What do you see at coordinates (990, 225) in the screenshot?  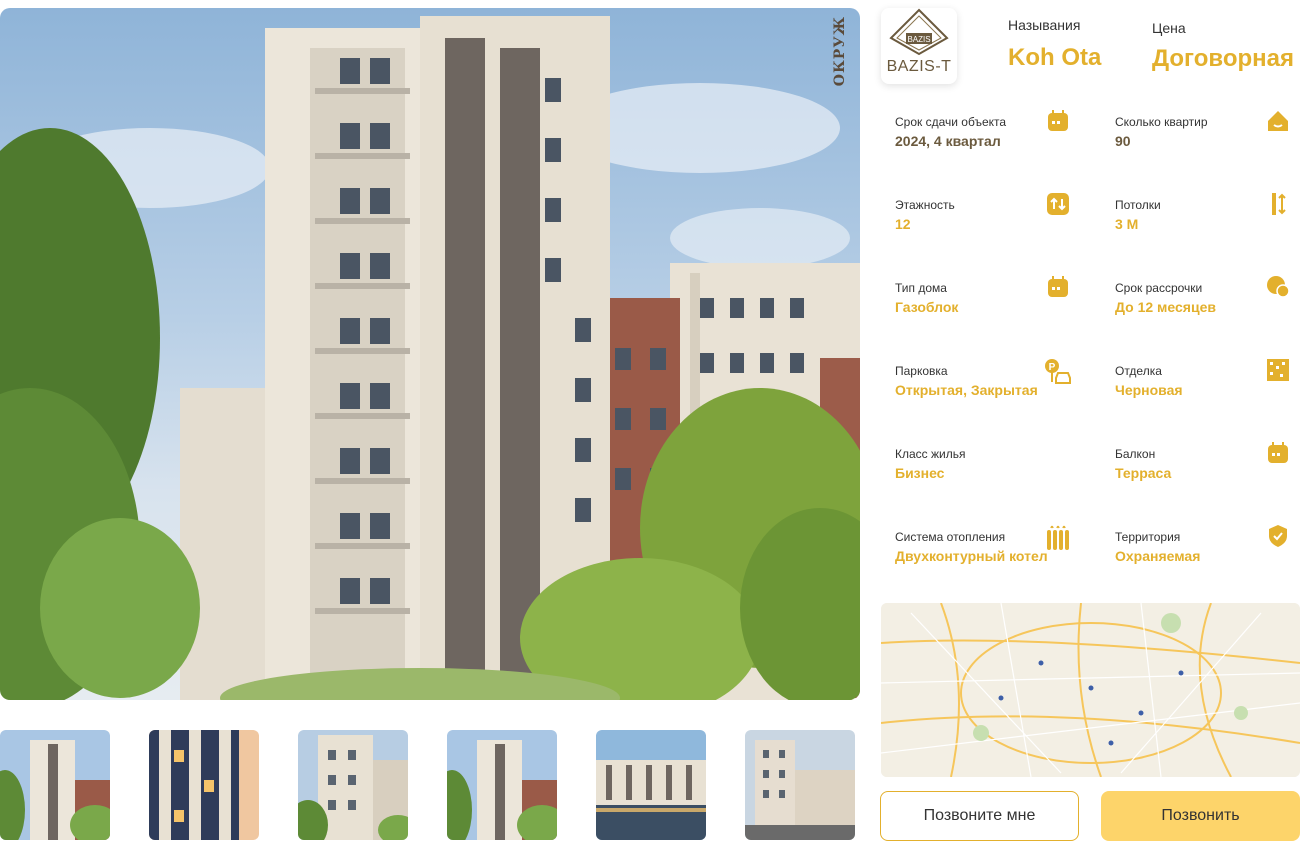 I see `spec-floors: Этажность 12` at bounding box center [990, 225].